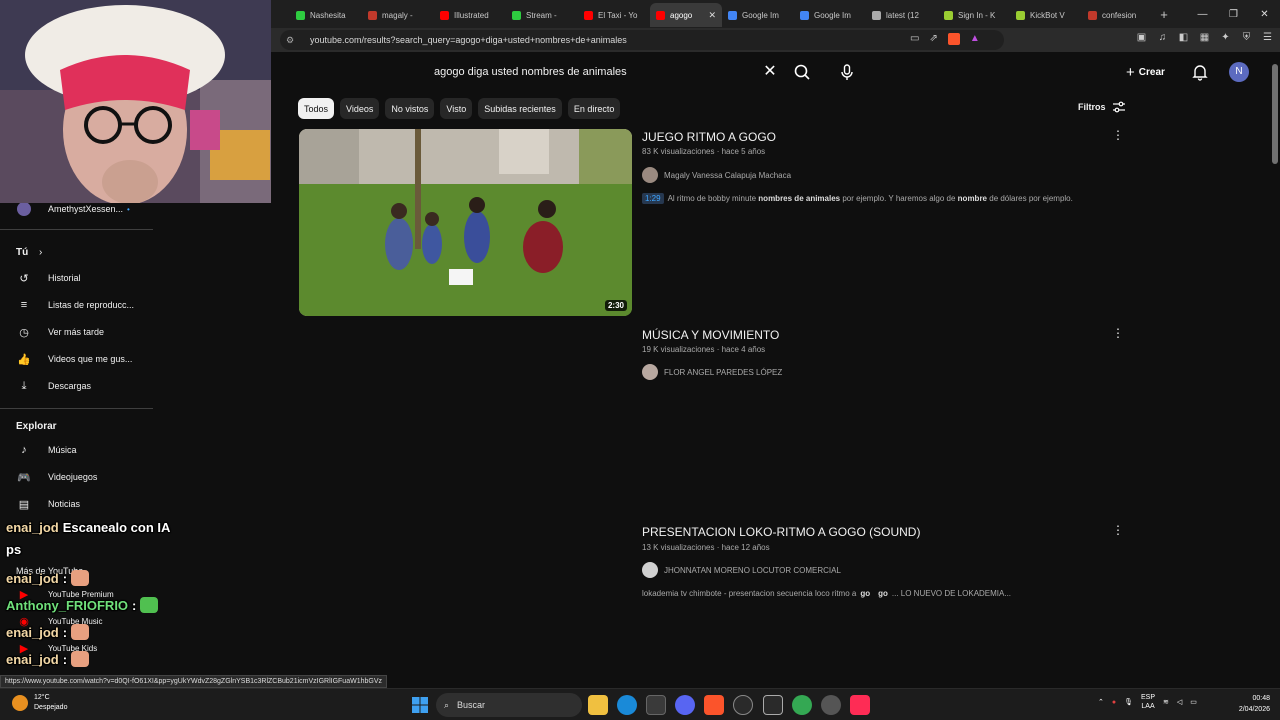 This screenshot has width=1280, height=720. I want to click on browser-tab: El Taxi - Yo, so click(614, 15).